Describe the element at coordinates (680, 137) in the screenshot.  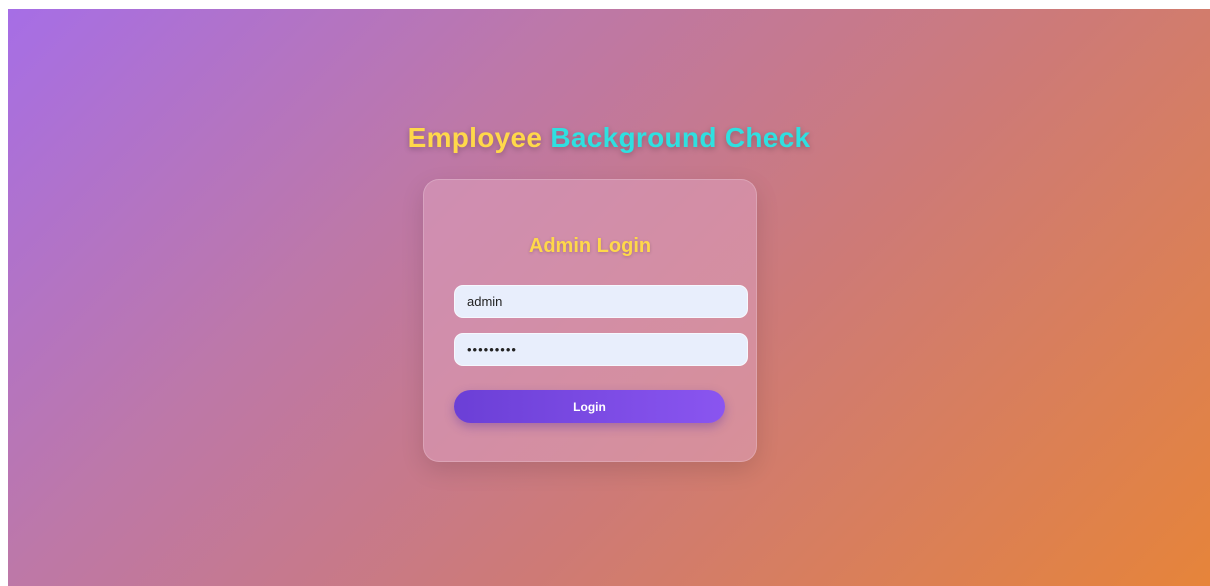
I see `page-title-part2: Background Check` at that location.